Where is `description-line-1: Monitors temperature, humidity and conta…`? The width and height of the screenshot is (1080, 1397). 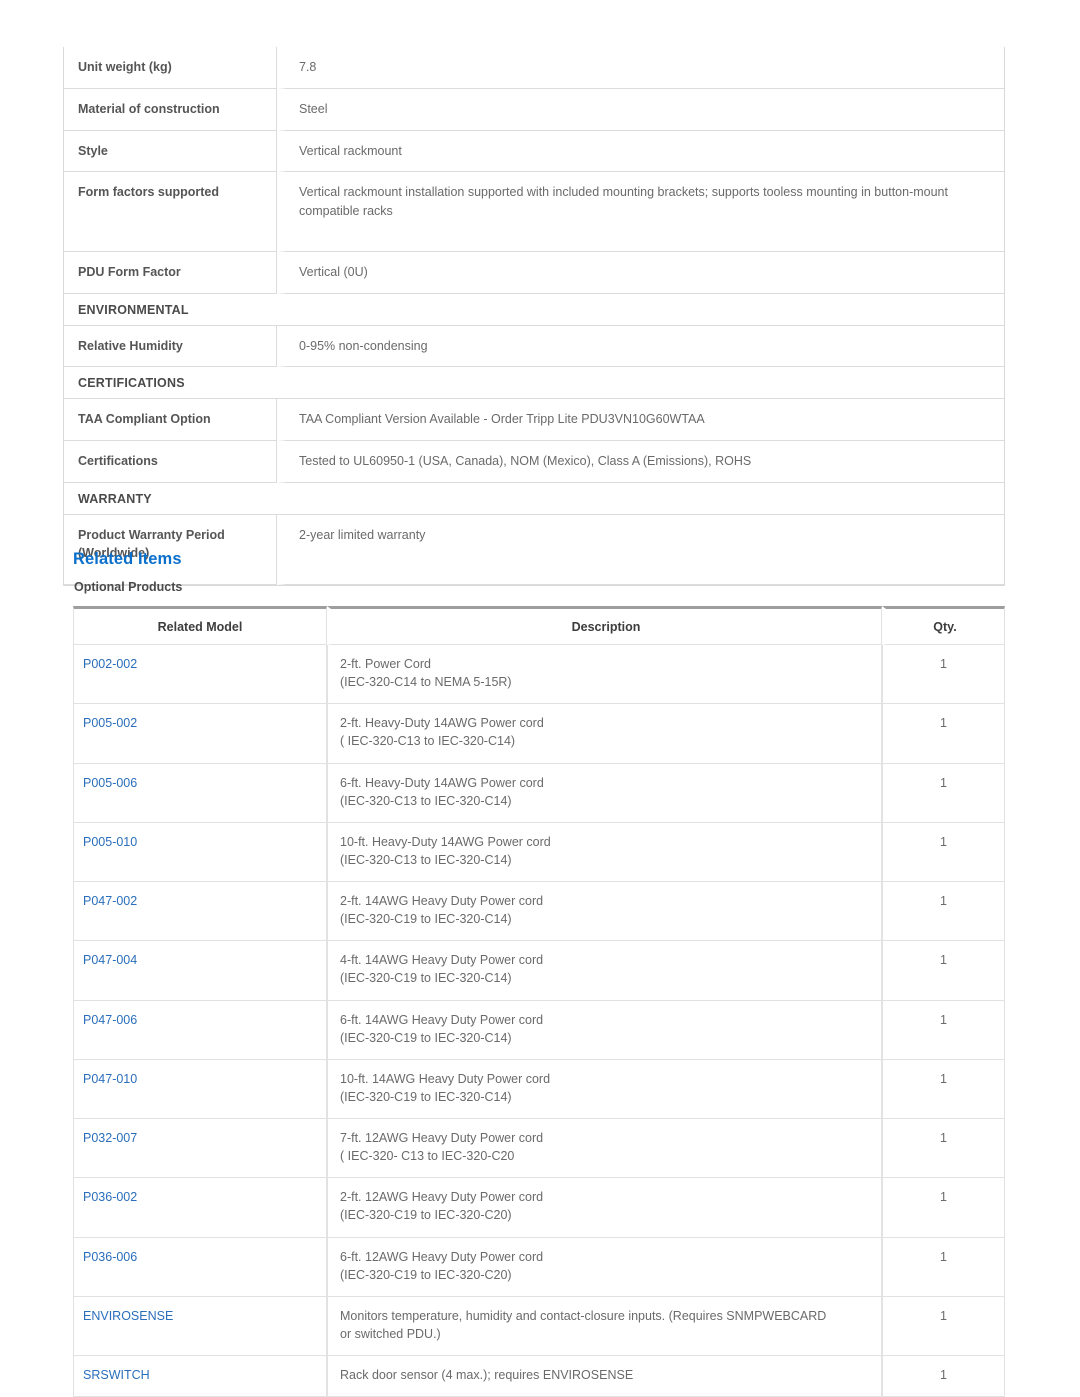 description-line-1: Monitors temperature, humidity and conta… is located at coordinates (583, 1315).